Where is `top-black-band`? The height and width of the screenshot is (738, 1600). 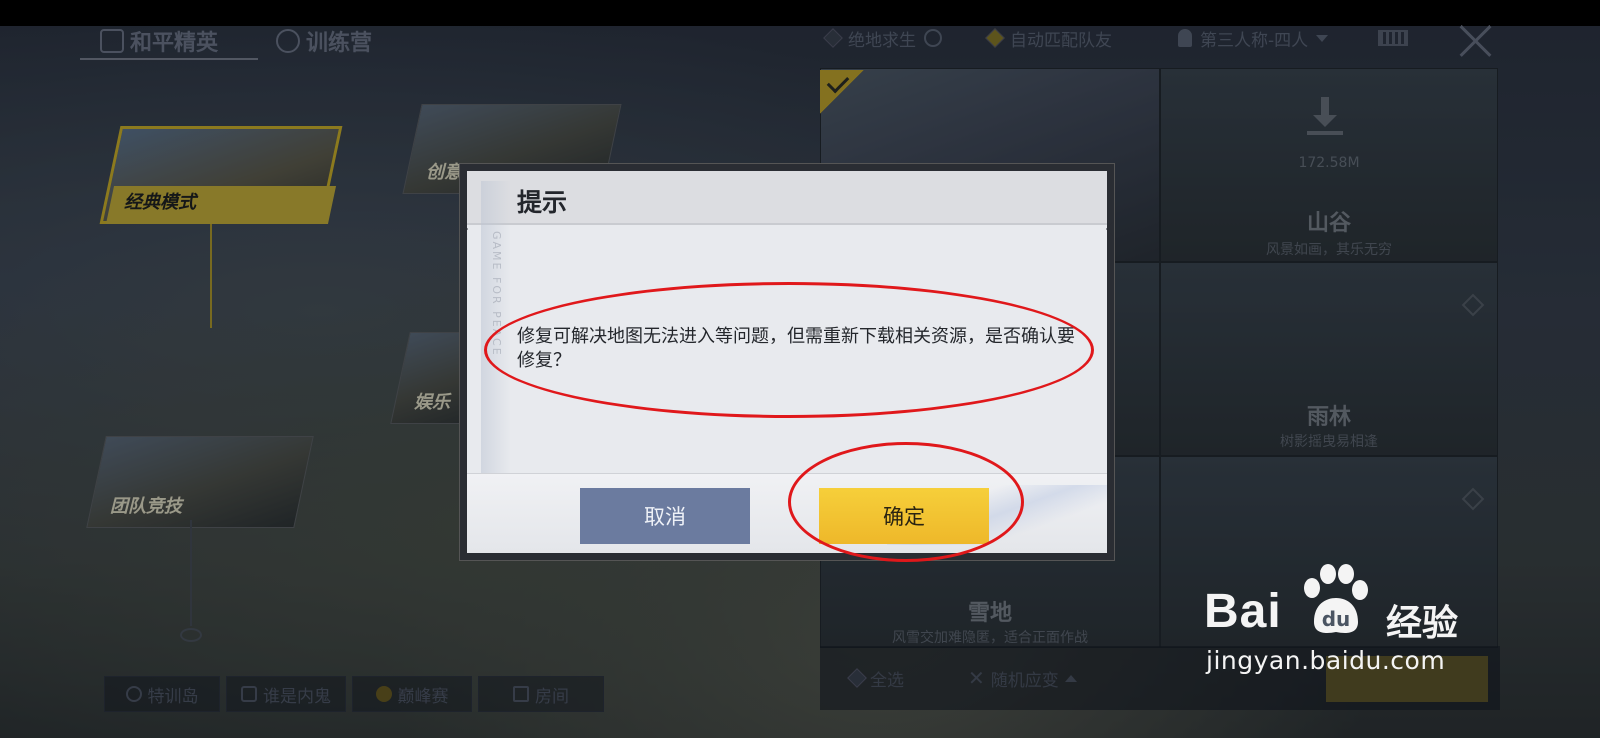
top-black-band is located at coordinates (800, 13).